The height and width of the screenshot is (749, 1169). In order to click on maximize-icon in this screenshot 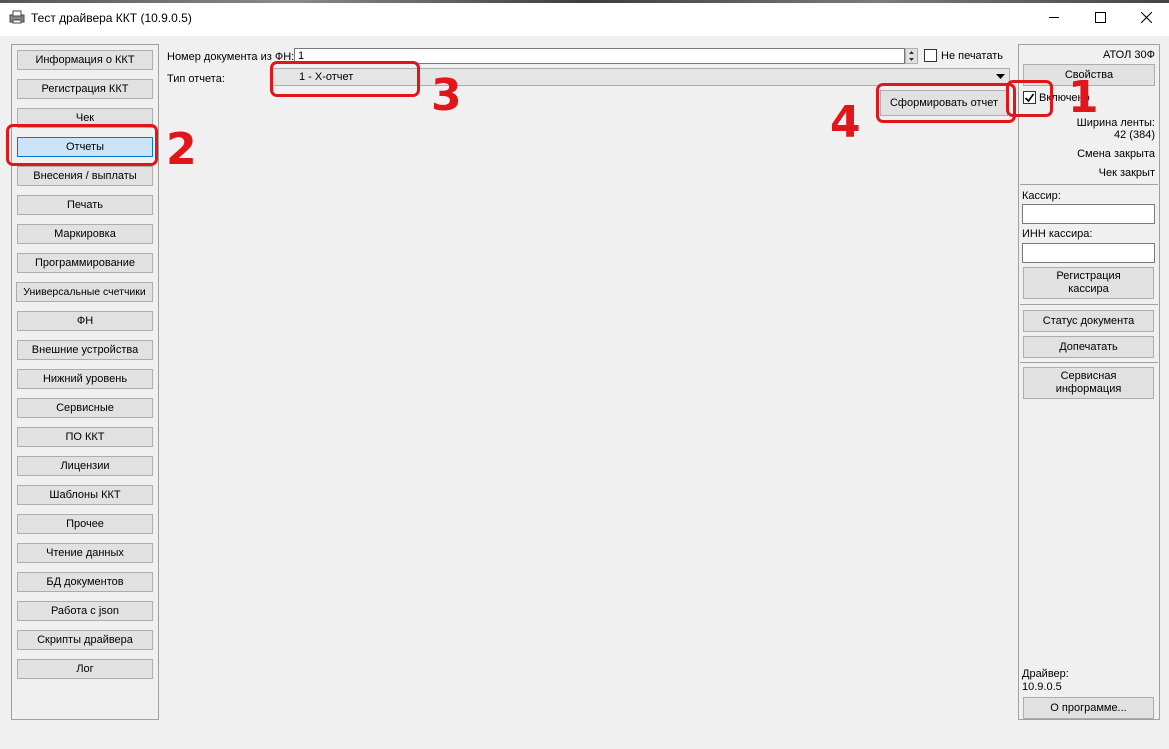, I will do `click(1100, 17)`.